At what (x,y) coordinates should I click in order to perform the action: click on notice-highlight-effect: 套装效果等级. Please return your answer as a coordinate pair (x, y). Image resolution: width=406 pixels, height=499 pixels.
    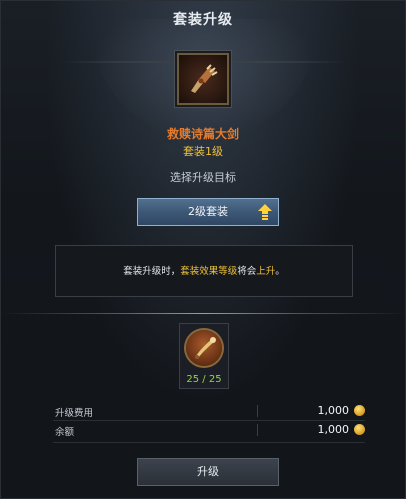
    Looking at the image, I should click on (209, 271).